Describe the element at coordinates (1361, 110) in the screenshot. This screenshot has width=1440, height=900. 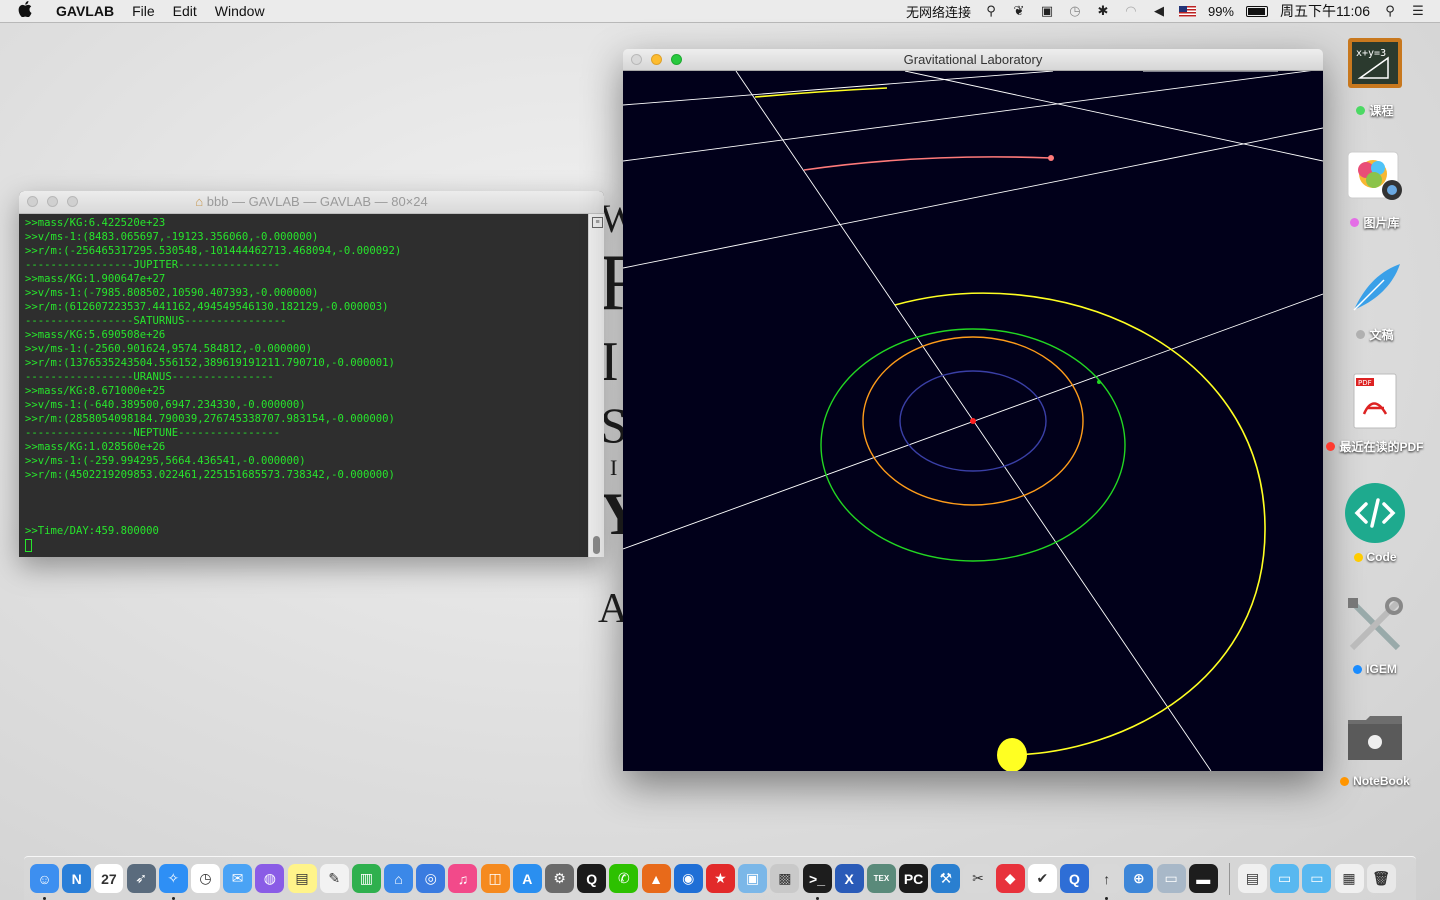
I see `tag-dot` at that location.